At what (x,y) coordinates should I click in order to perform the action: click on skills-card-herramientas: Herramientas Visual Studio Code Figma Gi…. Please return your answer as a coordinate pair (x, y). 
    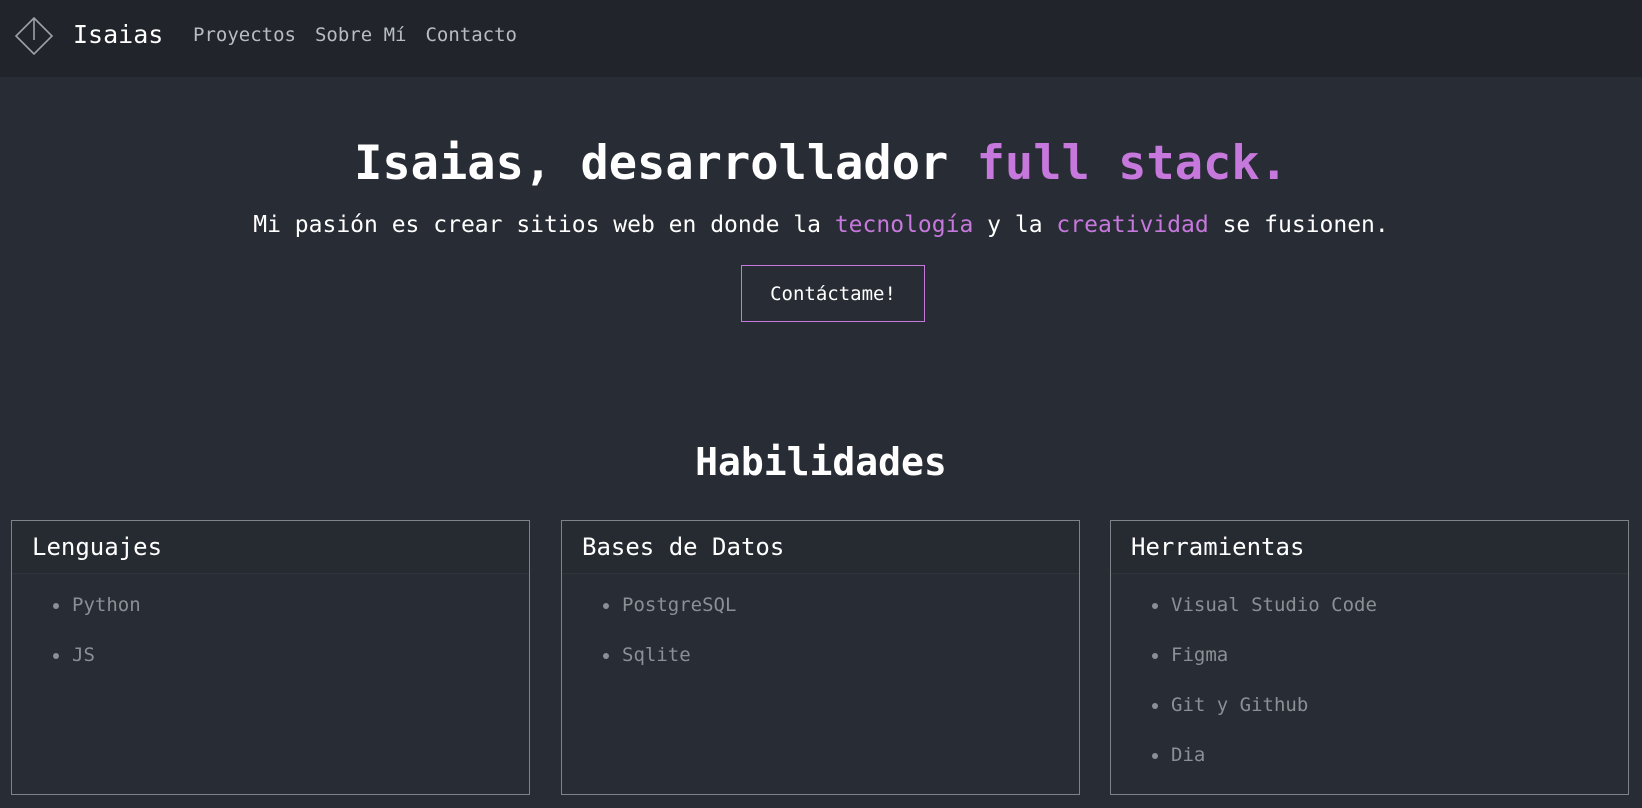
    Looking at the image, I should click on (1369, 657).